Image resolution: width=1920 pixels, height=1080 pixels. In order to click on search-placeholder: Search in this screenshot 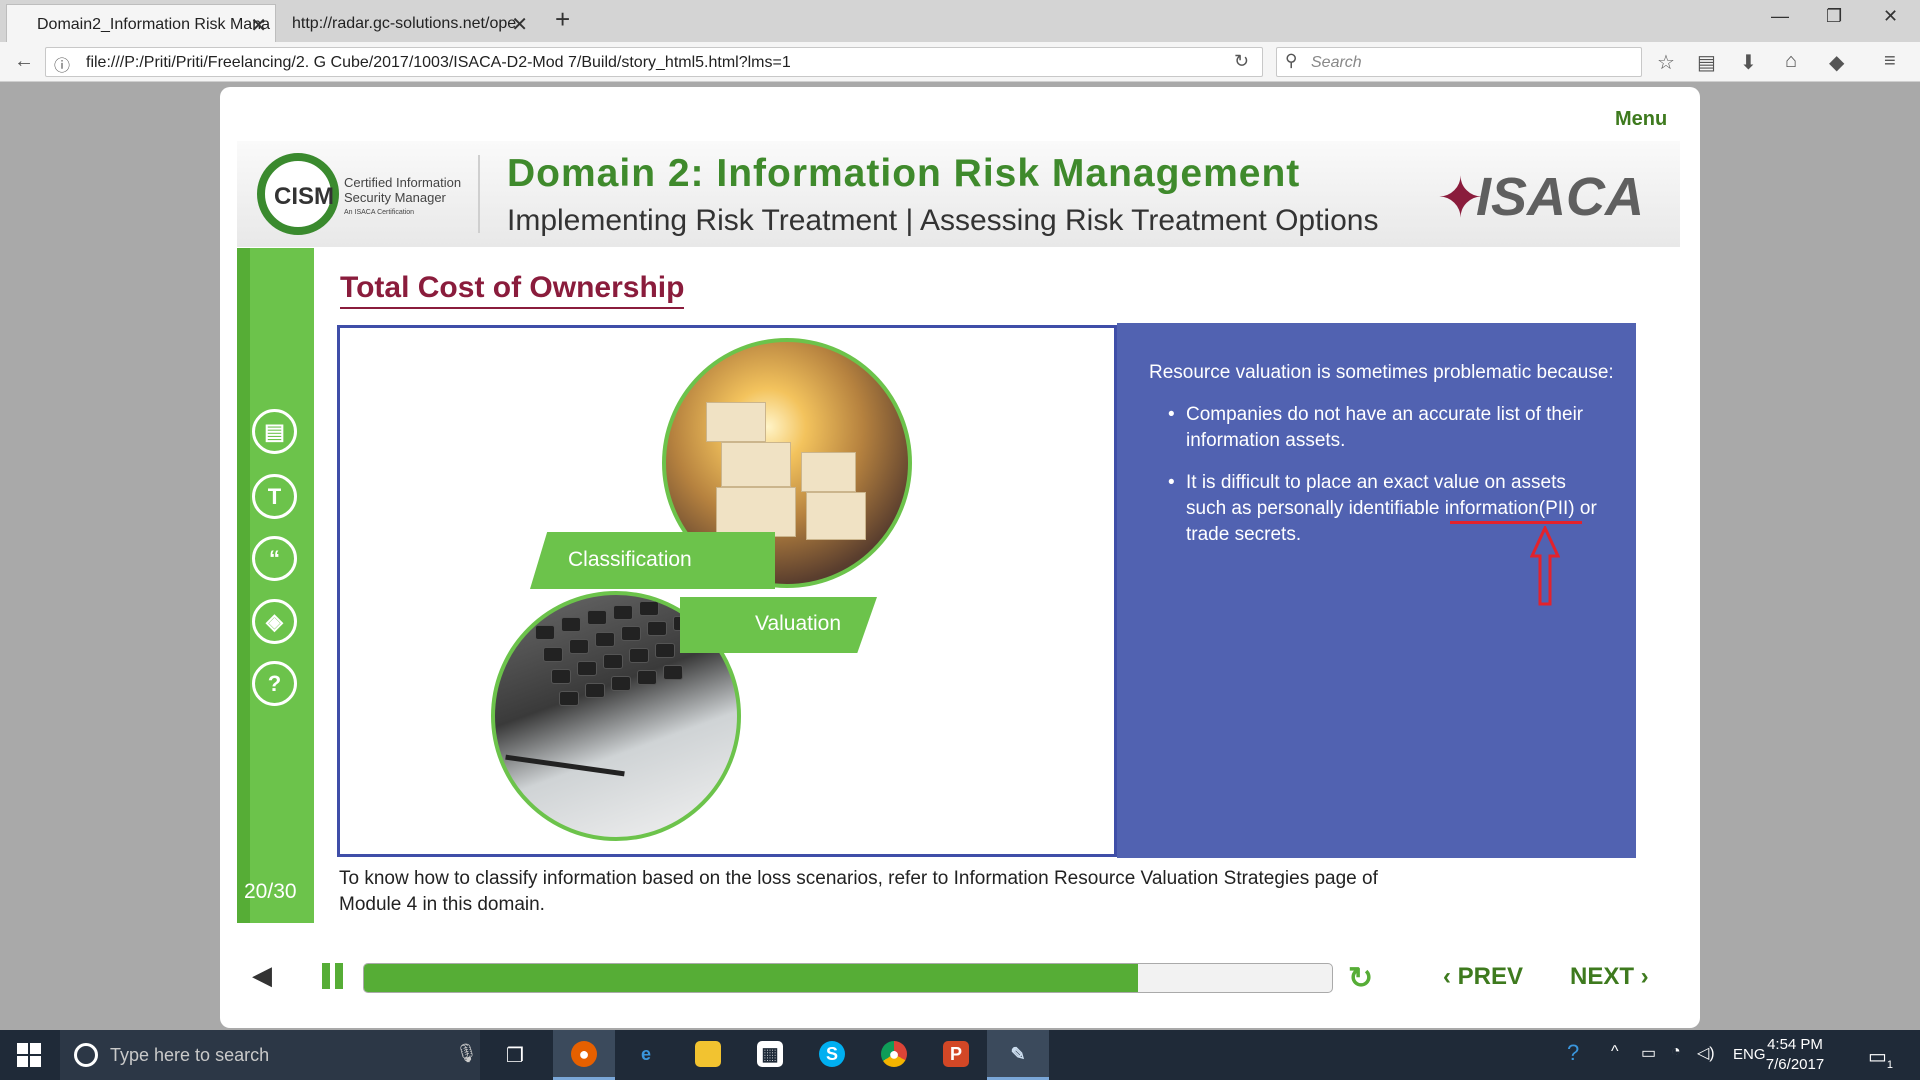, I will do `click(1336, 62)`.